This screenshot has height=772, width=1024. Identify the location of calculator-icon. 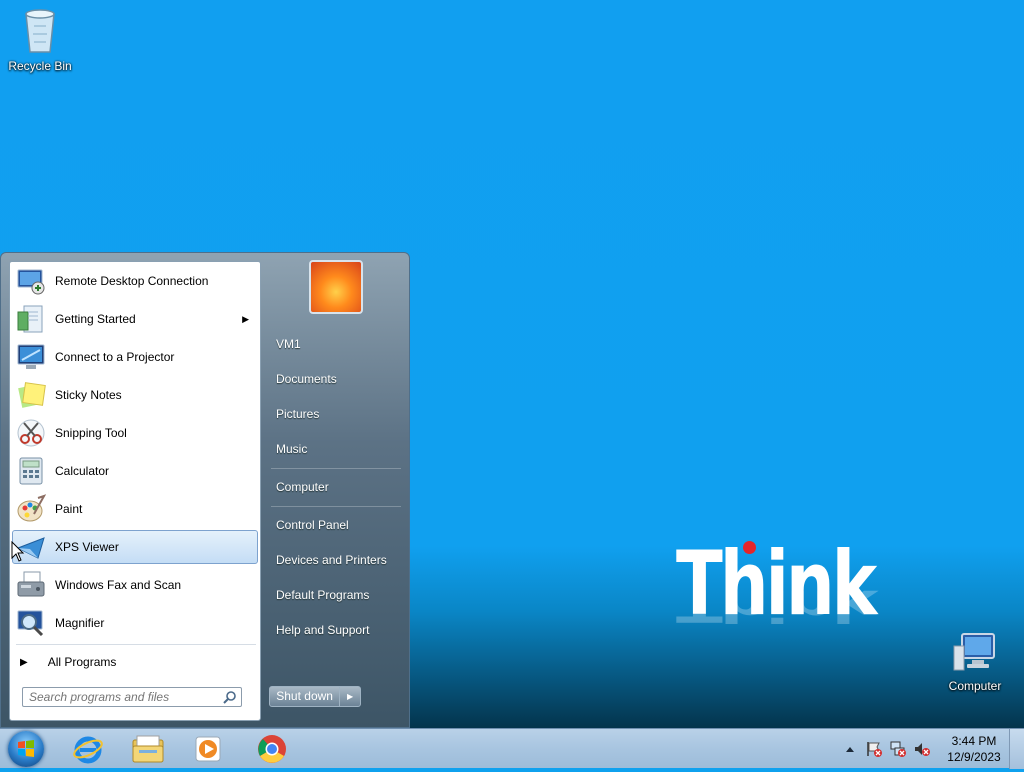
(31, 471).